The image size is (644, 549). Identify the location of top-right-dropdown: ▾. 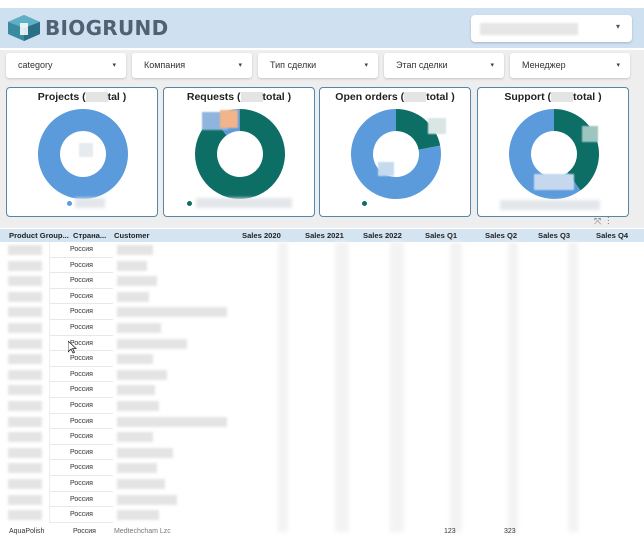
(551, 28).